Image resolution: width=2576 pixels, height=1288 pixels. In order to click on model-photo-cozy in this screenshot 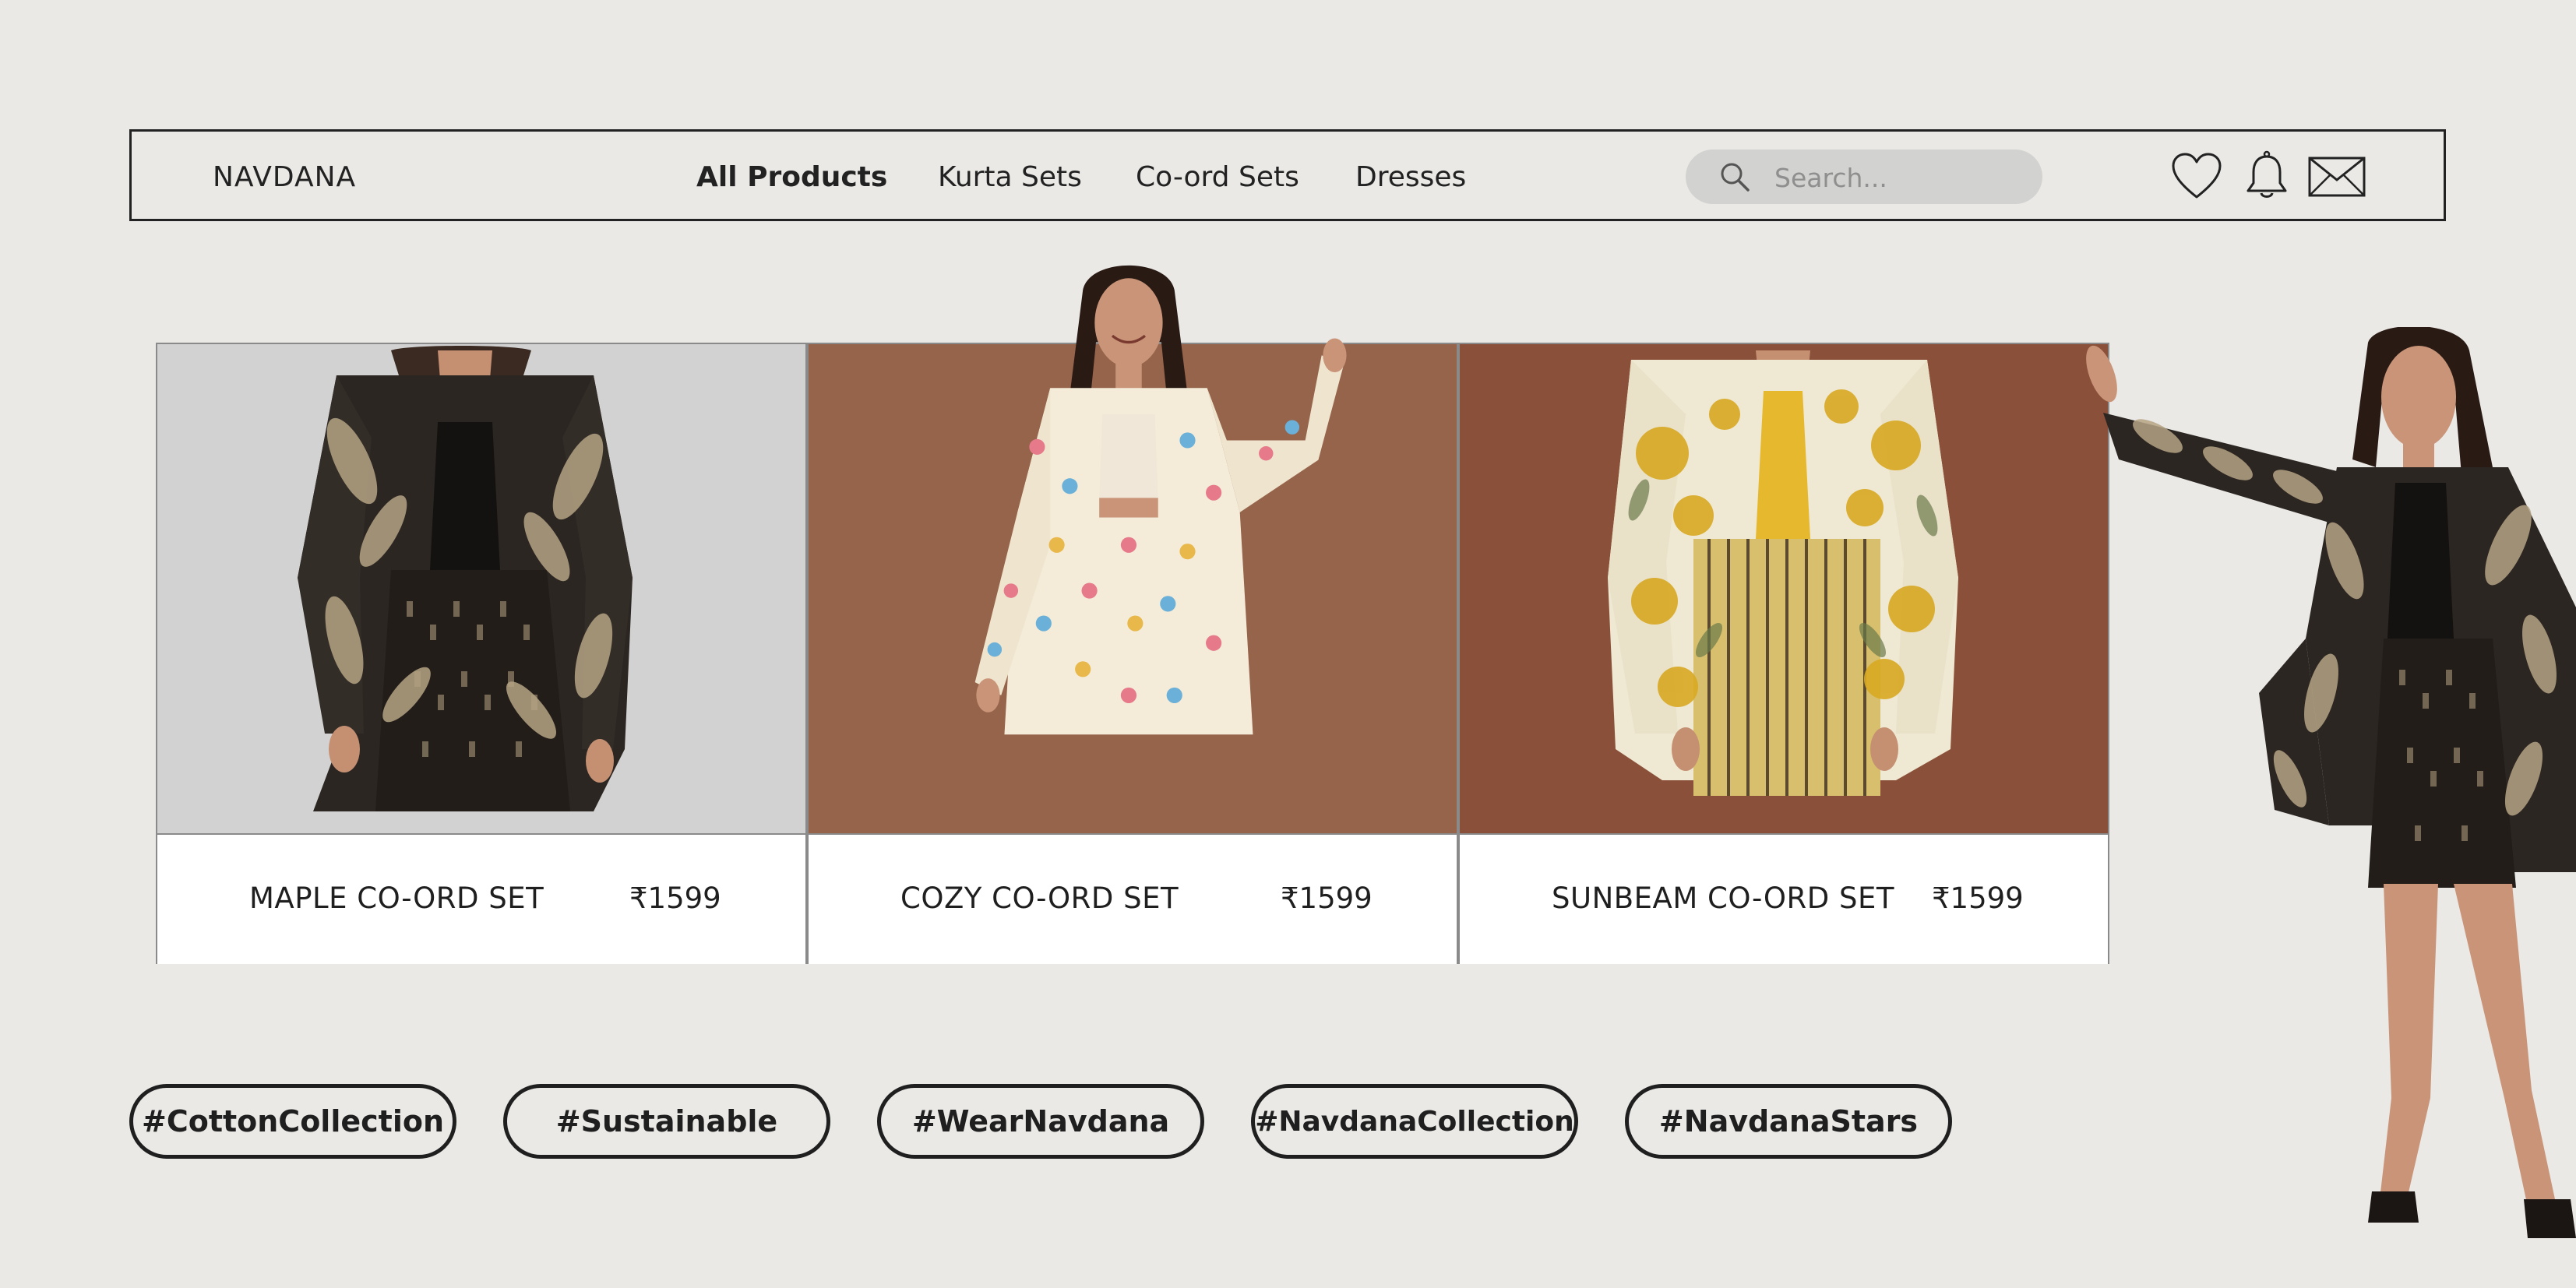, I will do `click(1160, 500)`.